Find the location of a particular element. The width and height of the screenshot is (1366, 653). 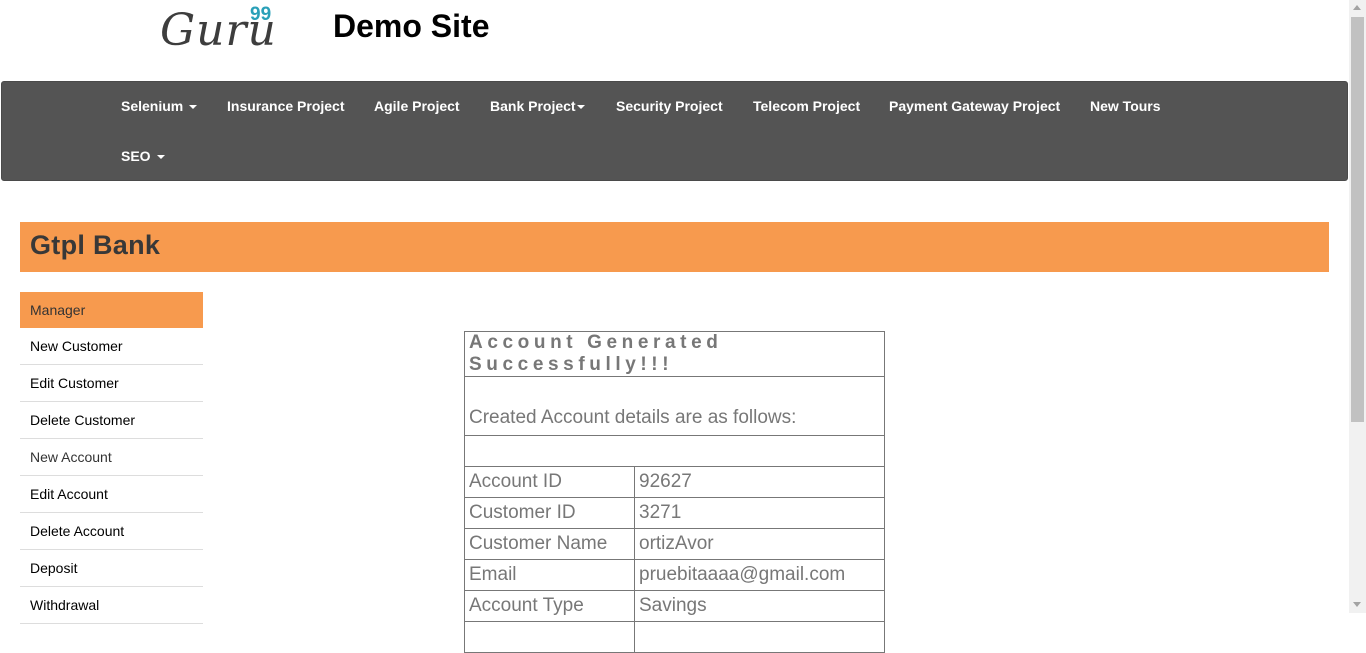

email-value: pruebitaaaa@gmail.com is located at coordinates (759, 575).